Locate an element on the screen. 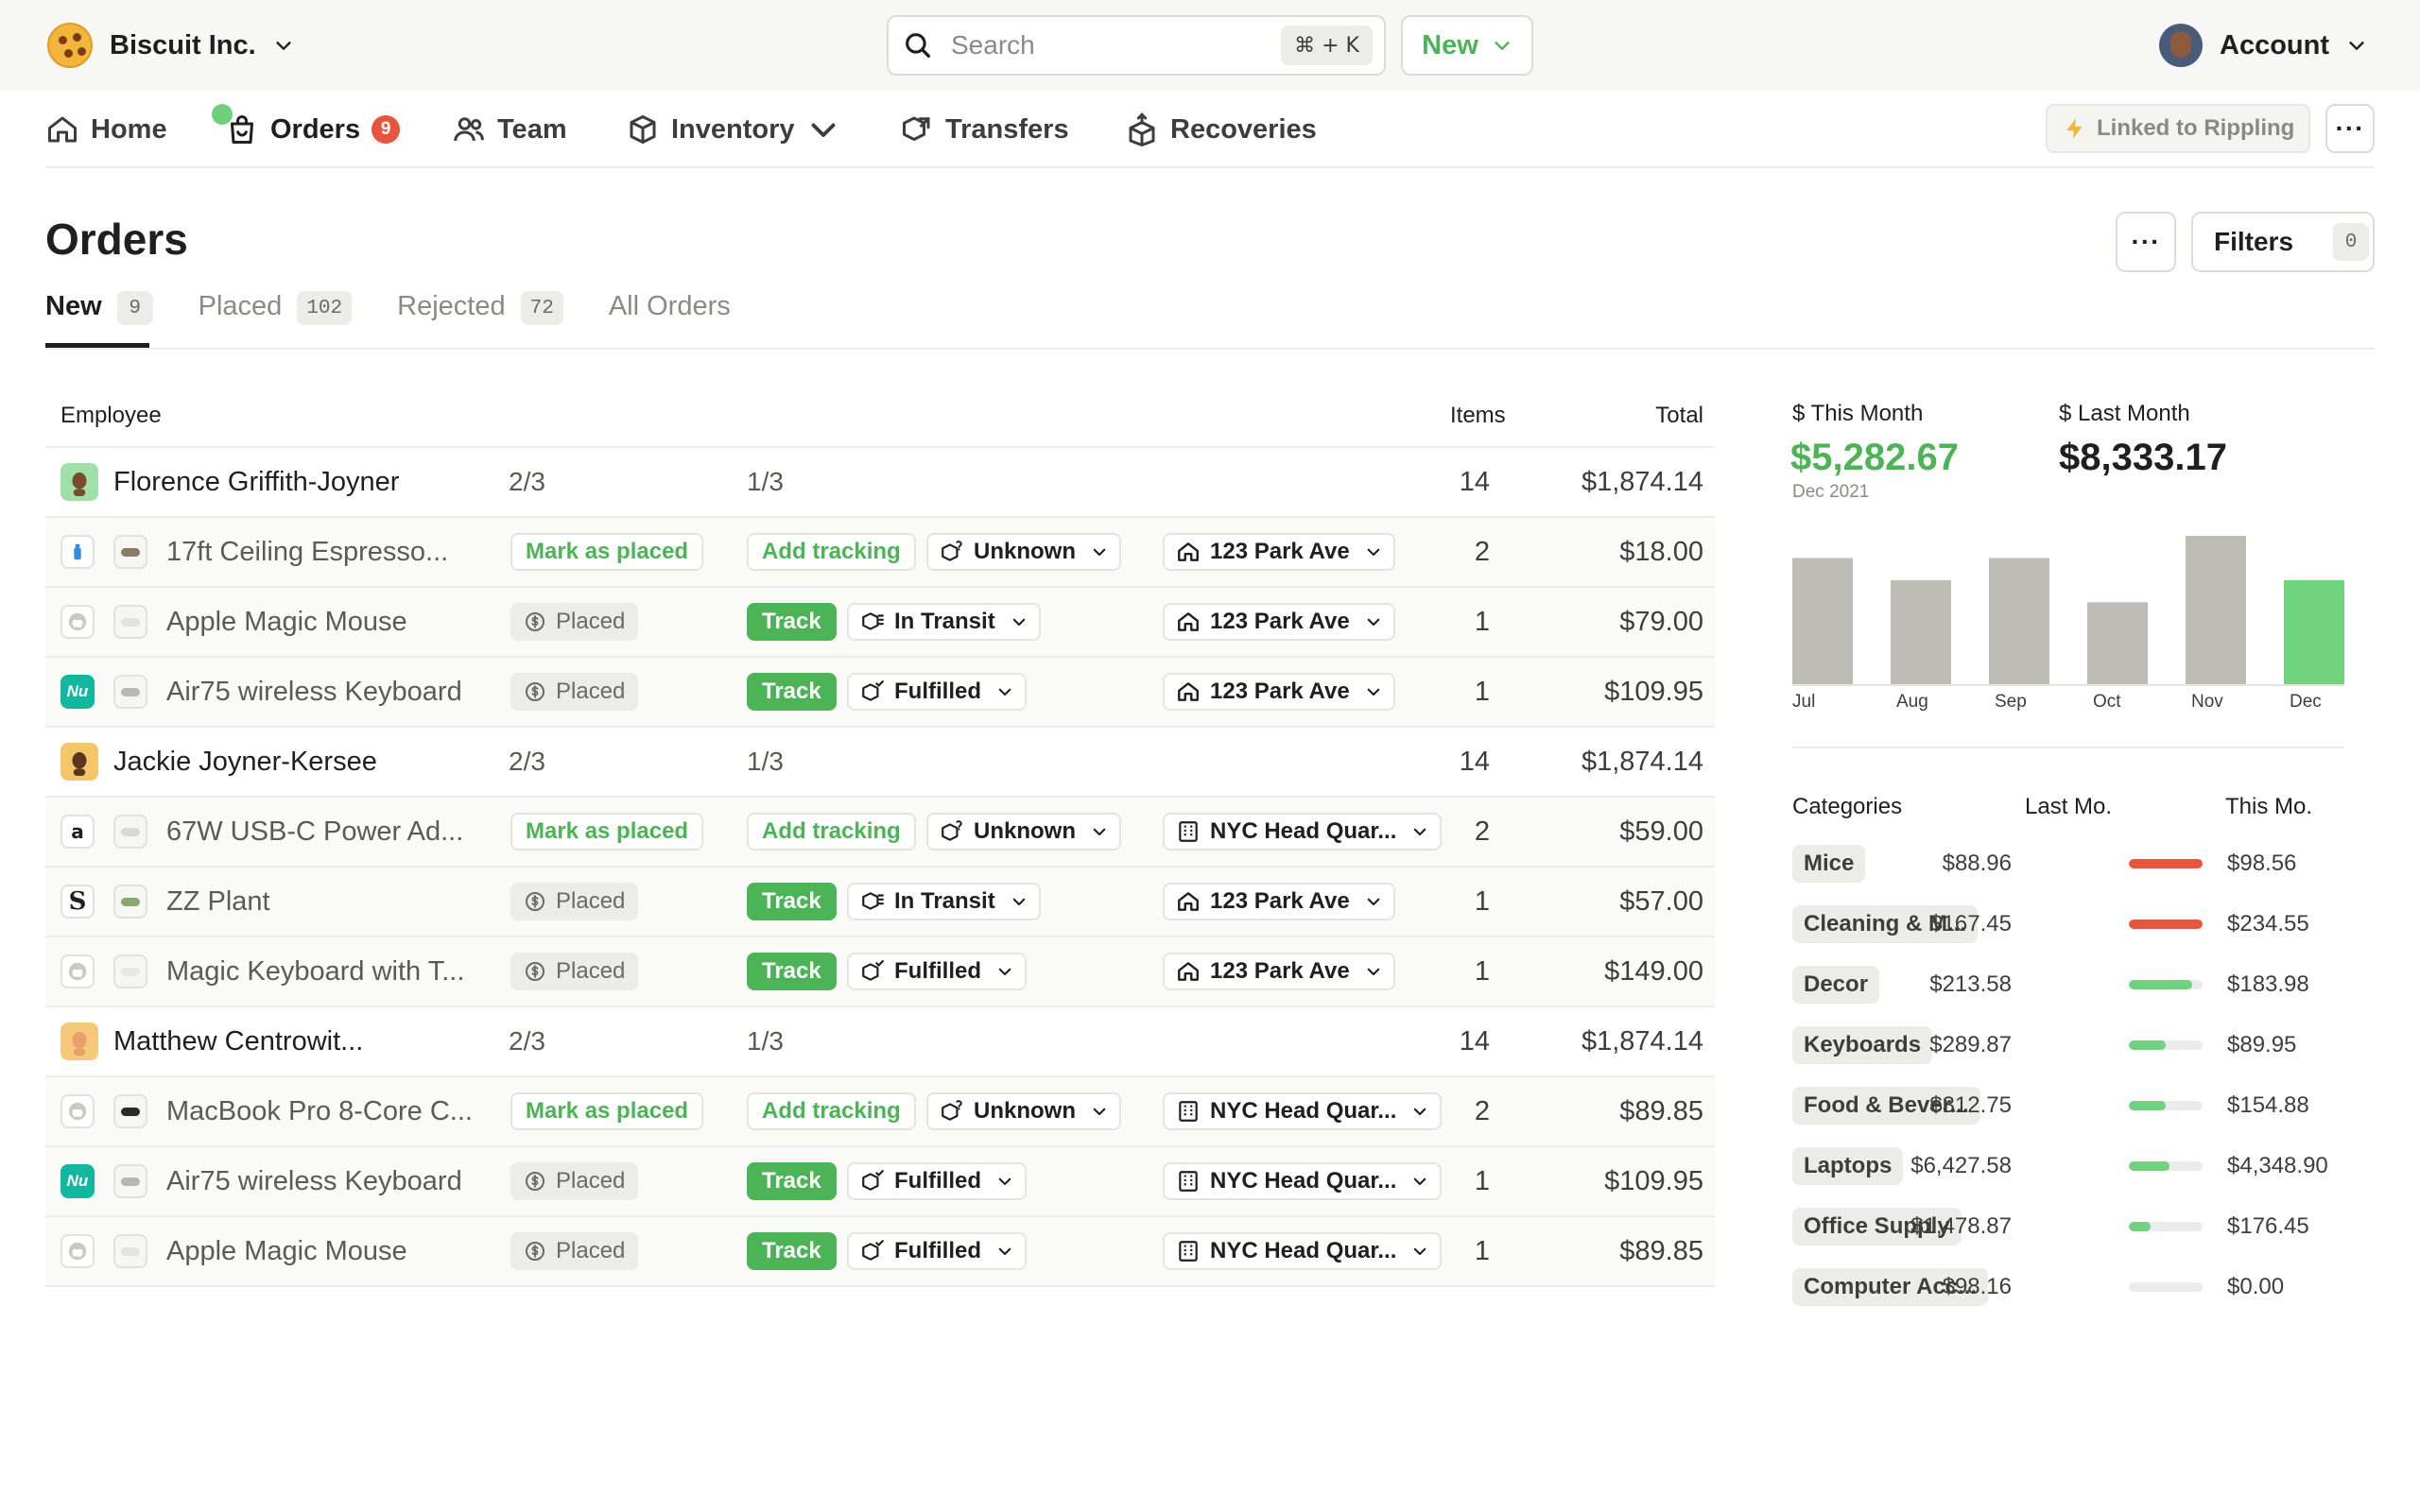  nav-item-inventory: Inventory is located at coordinates (733, 129).